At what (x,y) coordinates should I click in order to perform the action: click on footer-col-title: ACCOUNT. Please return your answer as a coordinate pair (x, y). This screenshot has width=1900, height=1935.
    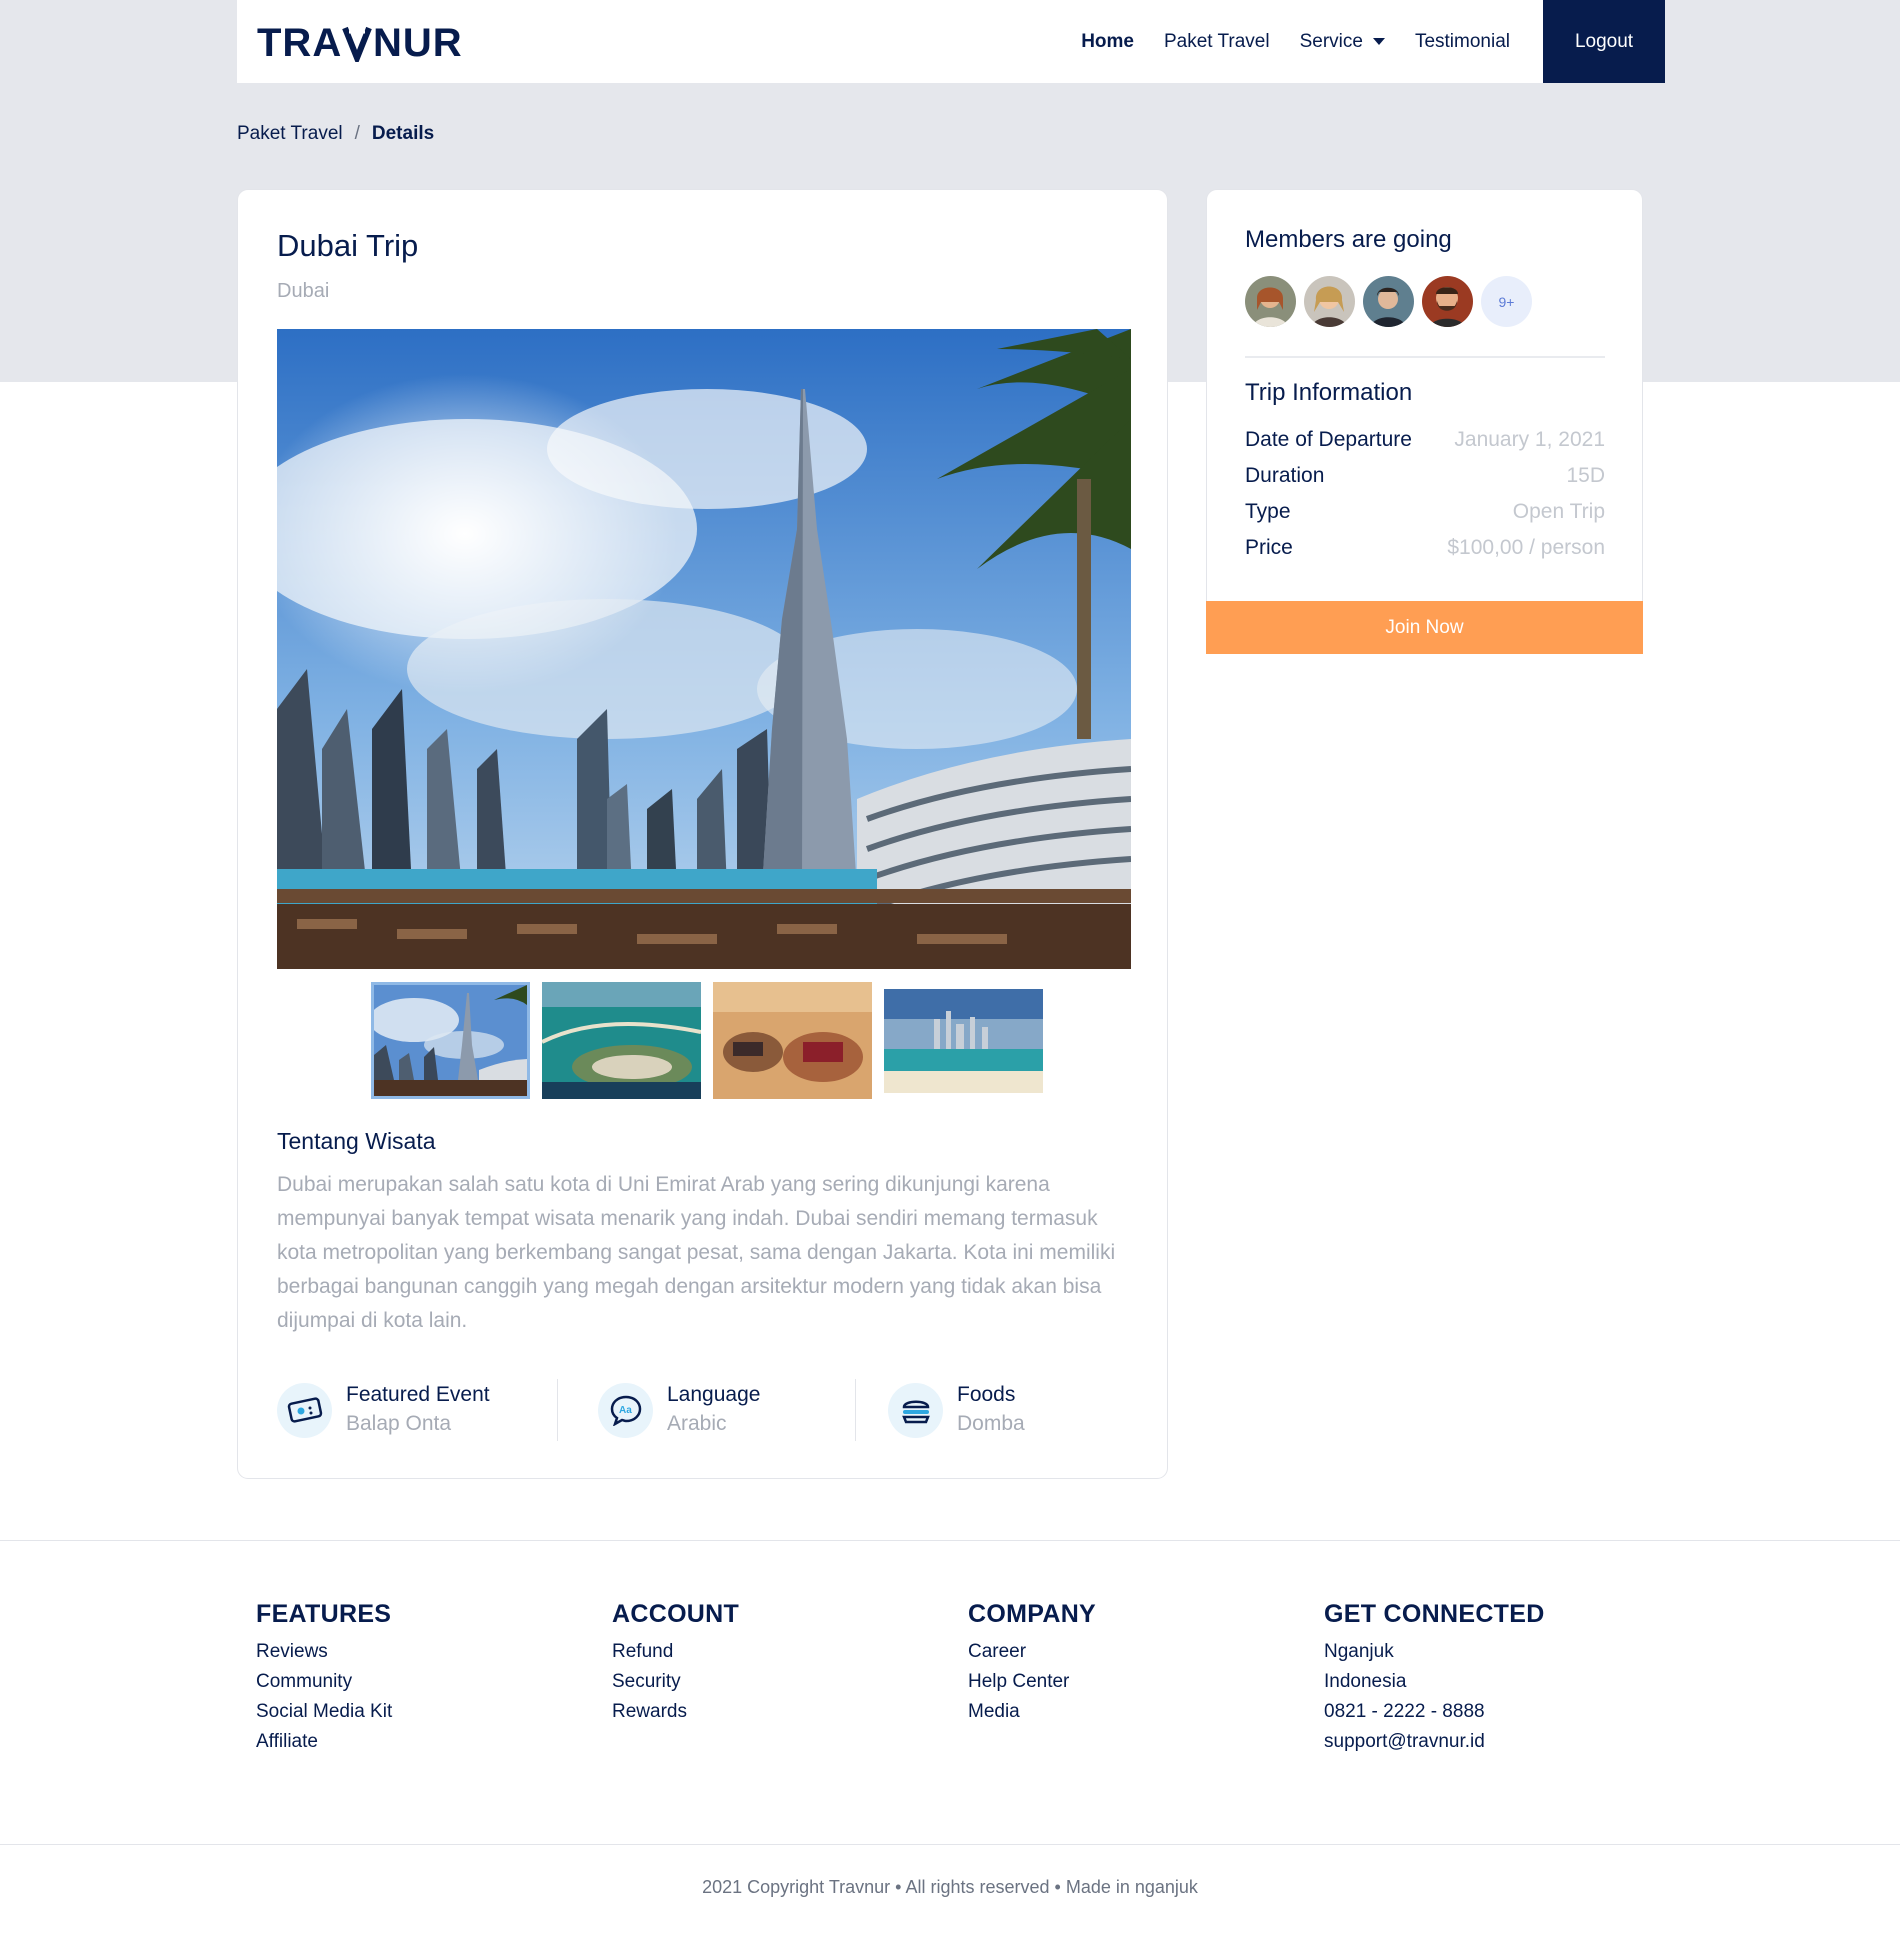
    Looking at the image, I should click on (676, 1614).